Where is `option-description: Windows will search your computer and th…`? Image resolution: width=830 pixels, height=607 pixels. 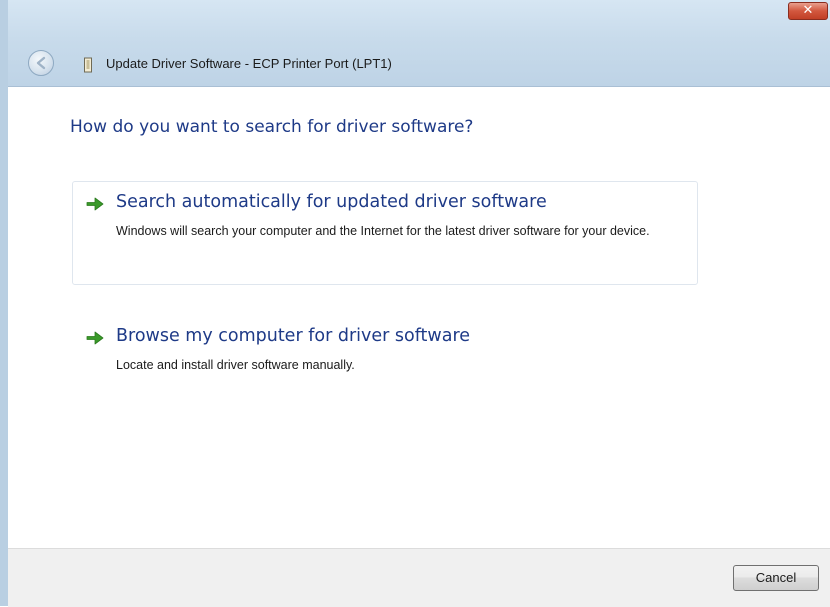
option-description: Windows will search your computer and th… is located at coordinates (383, 231).